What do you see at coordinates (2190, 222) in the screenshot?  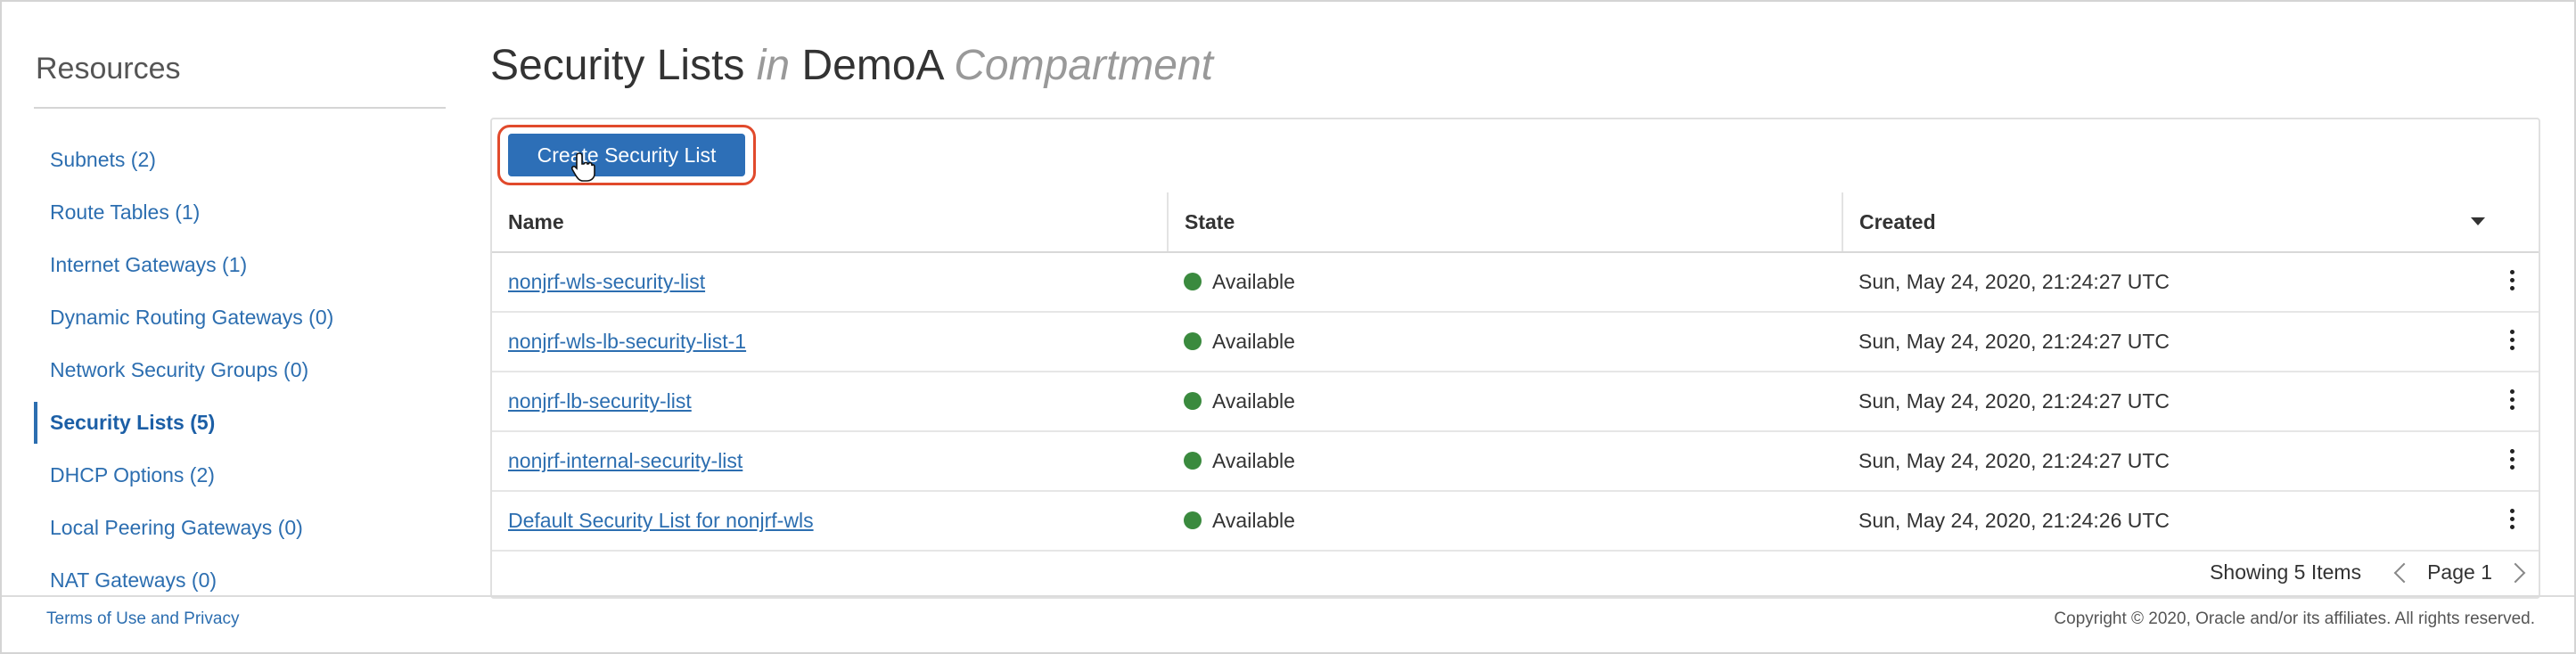 I see `column-header-created: Created` at bounding box center [2190, 222].